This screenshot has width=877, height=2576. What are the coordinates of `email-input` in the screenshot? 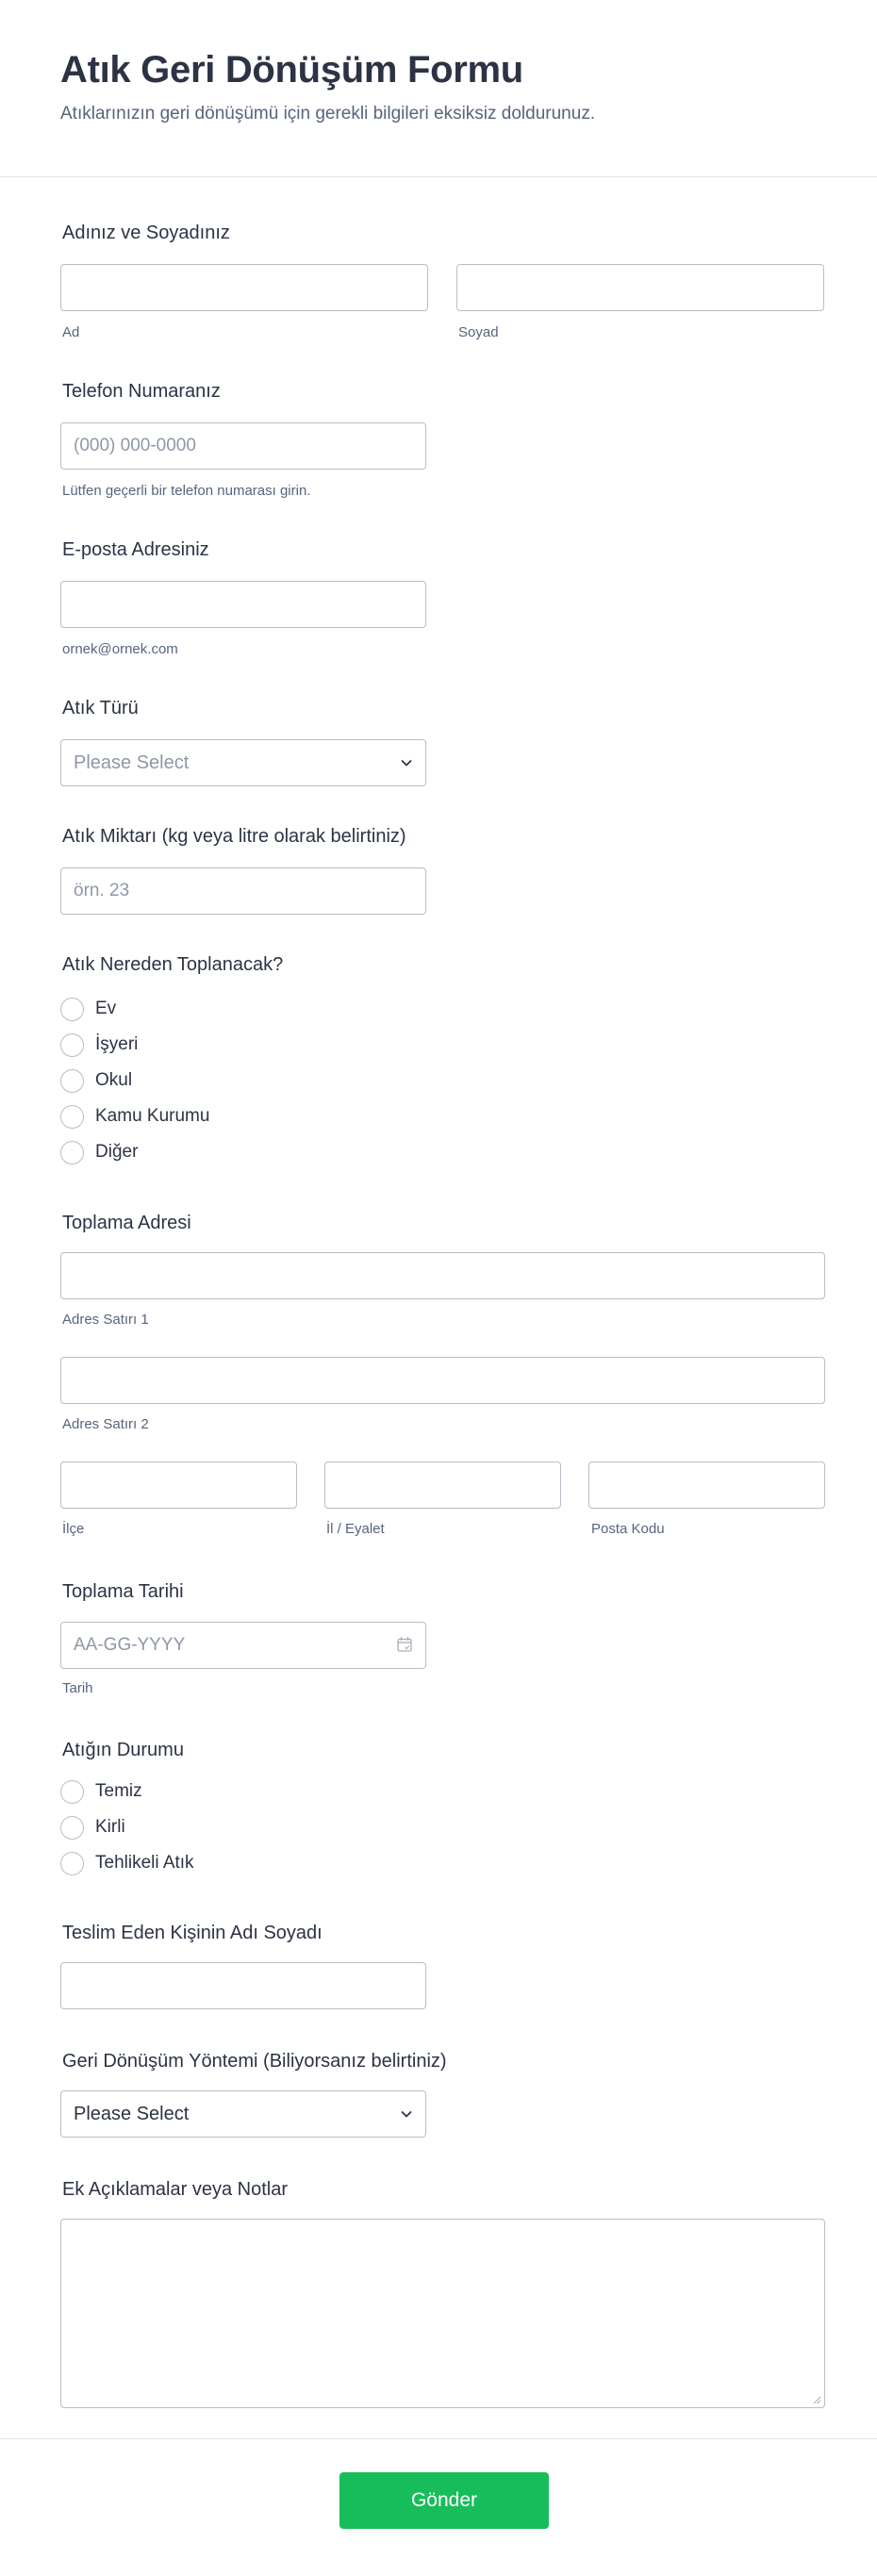 It's located at (243, 604).